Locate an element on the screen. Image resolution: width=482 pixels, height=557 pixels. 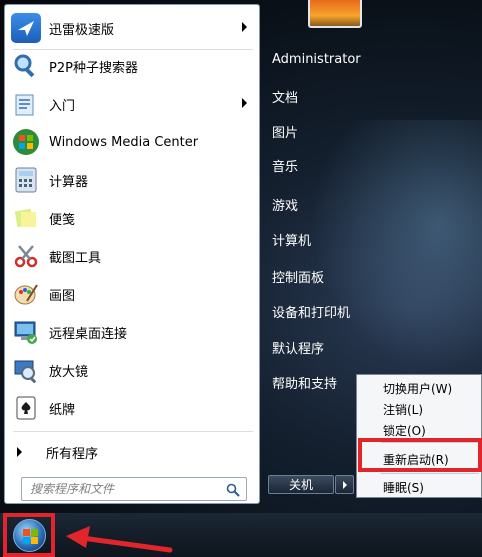
computer-link: 计算机 is located at coordinates (291, 239).